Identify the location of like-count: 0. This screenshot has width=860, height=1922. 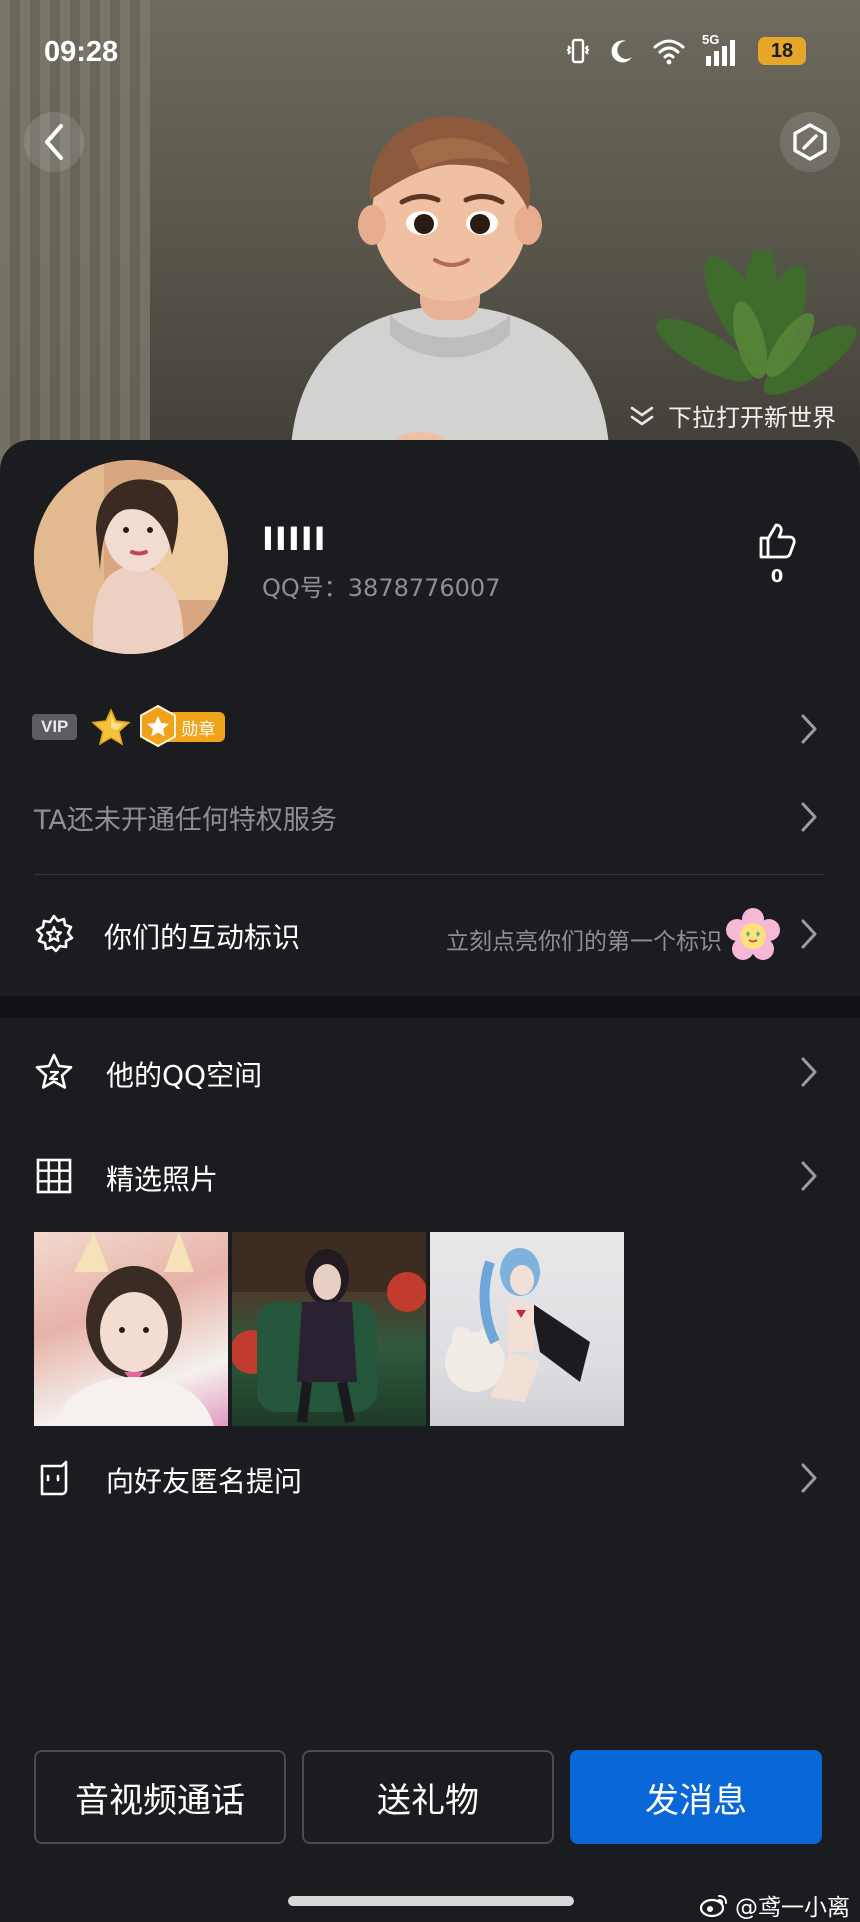
(777, 576).